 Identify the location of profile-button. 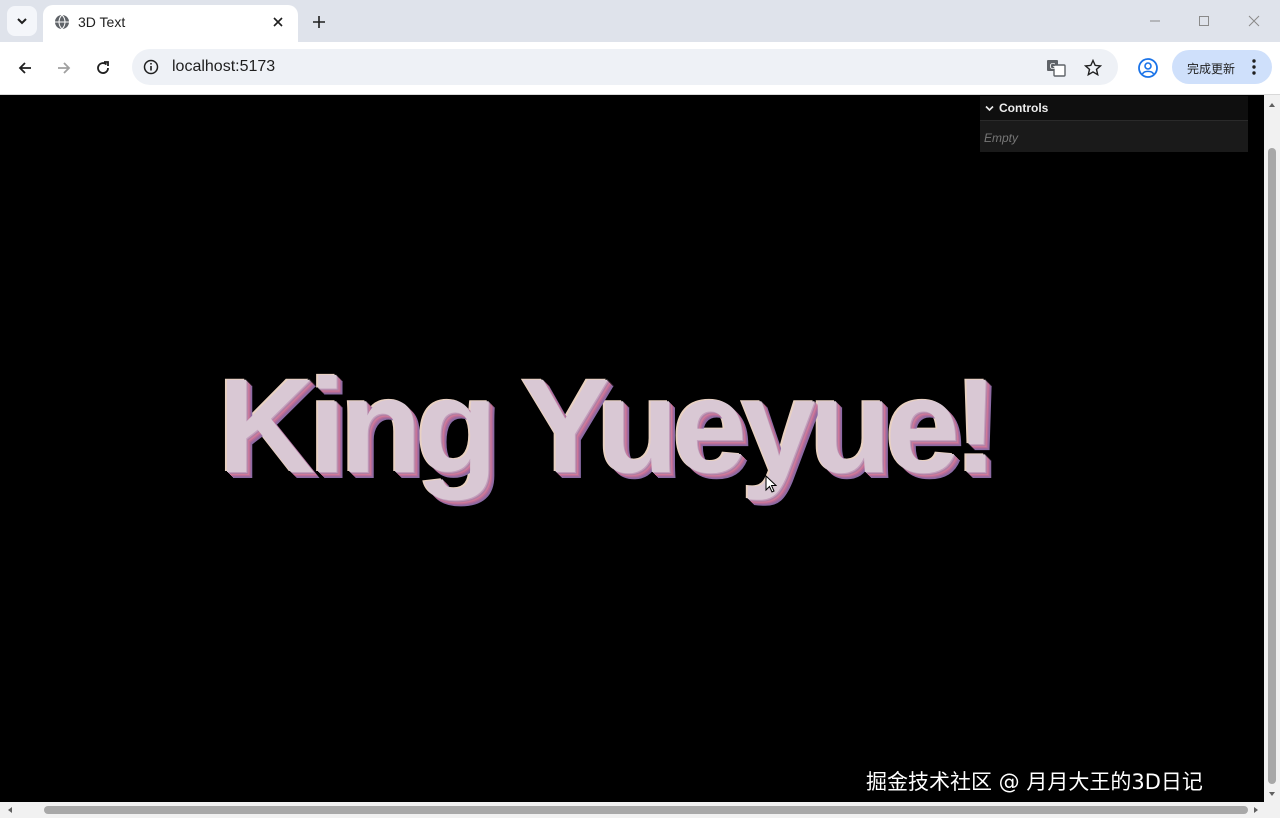
(1148, 68).